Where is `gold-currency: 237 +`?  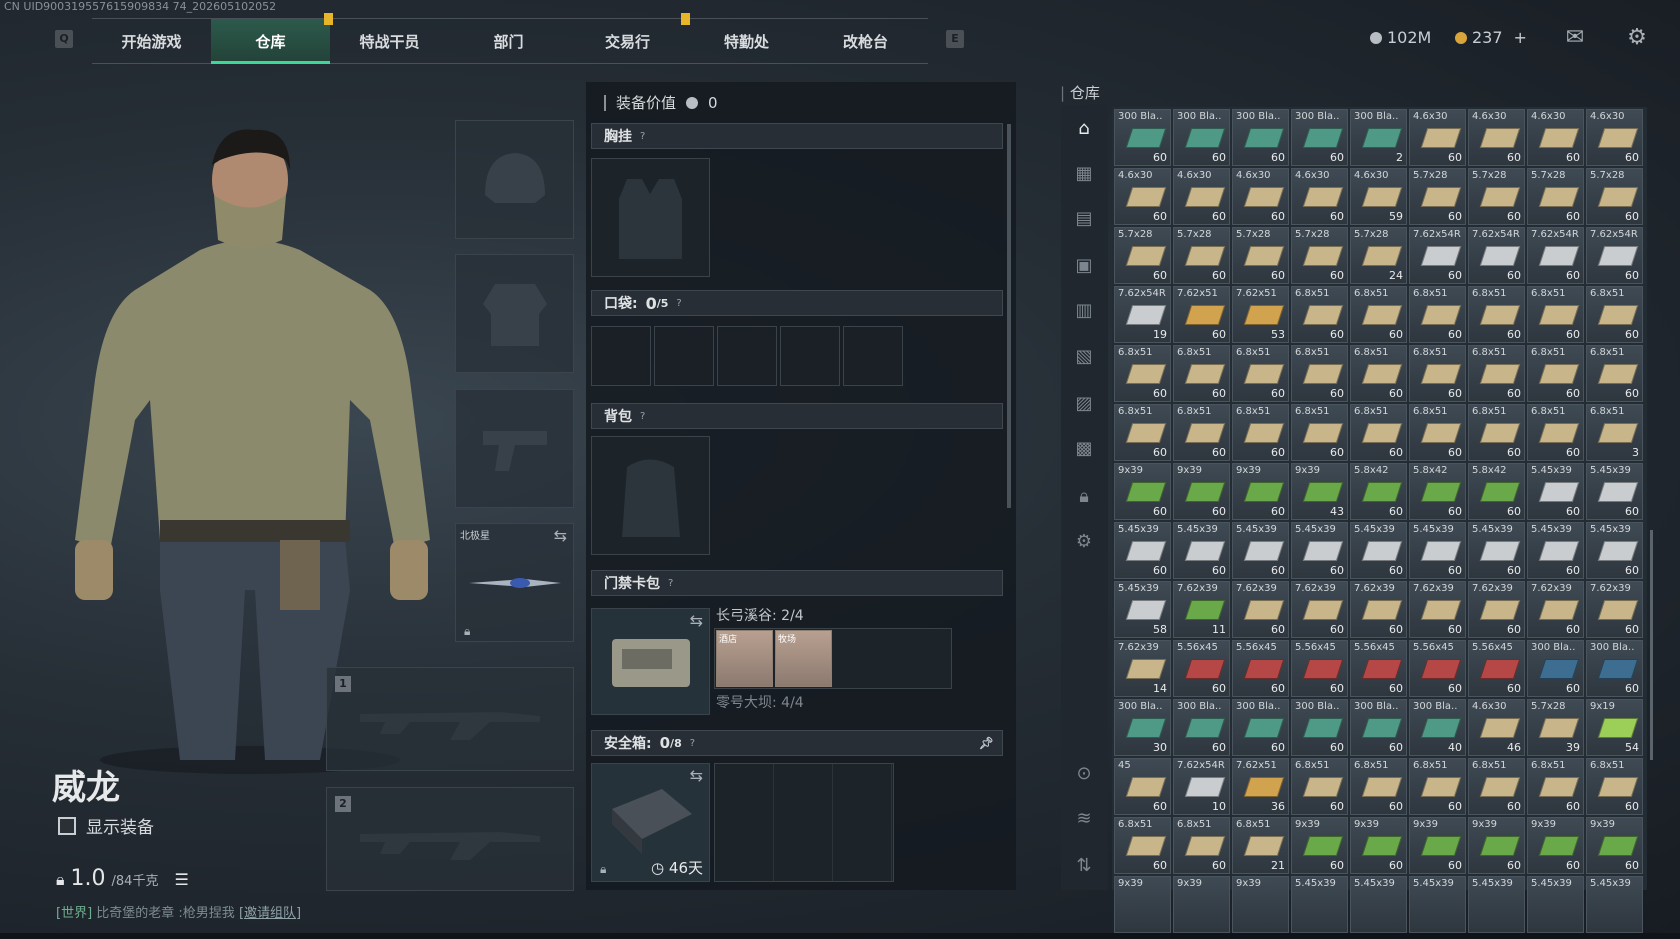 gold-currency: 237 + is located at coordinates (1491, 37).